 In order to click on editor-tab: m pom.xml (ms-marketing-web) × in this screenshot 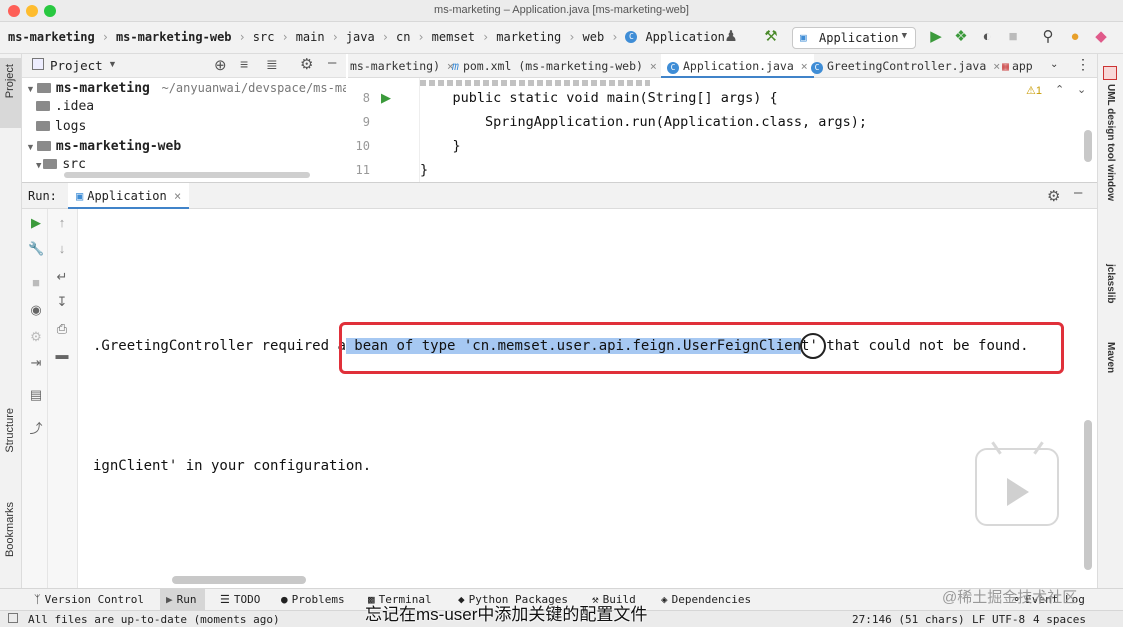, I will do `click(554, 66)`.